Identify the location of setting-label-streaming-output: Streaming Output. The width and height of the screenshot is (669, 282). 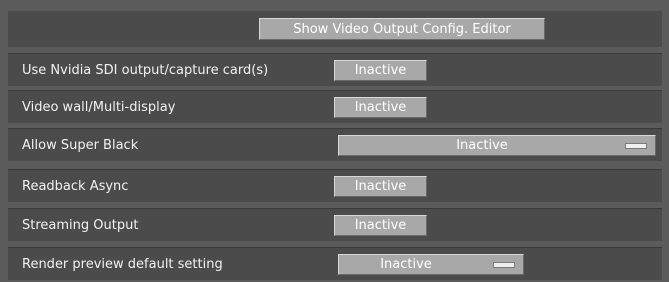
(80, 225).